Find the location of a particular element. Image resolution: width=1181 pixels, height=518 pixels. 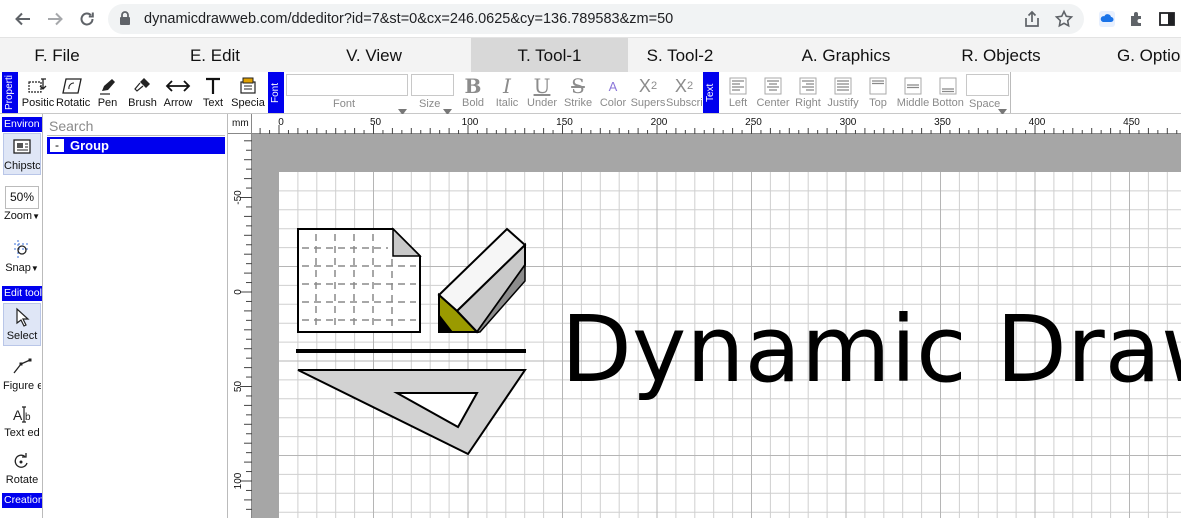

chipstock-tool: Chipstc is located at coordinates (22, 154).